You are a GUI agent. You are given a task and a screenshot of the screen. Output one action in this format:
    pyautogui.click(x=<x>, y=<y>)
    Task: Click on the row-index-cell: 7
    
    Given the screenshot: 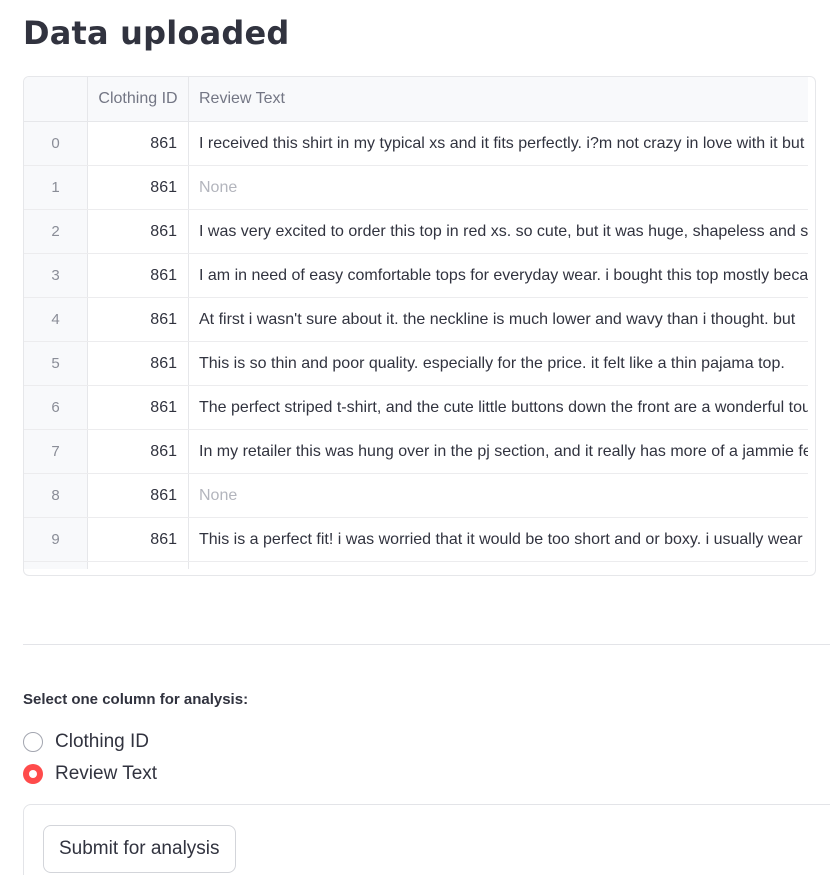 What is the action you would take?
    pyautogui.click(x=56, y=451)
    